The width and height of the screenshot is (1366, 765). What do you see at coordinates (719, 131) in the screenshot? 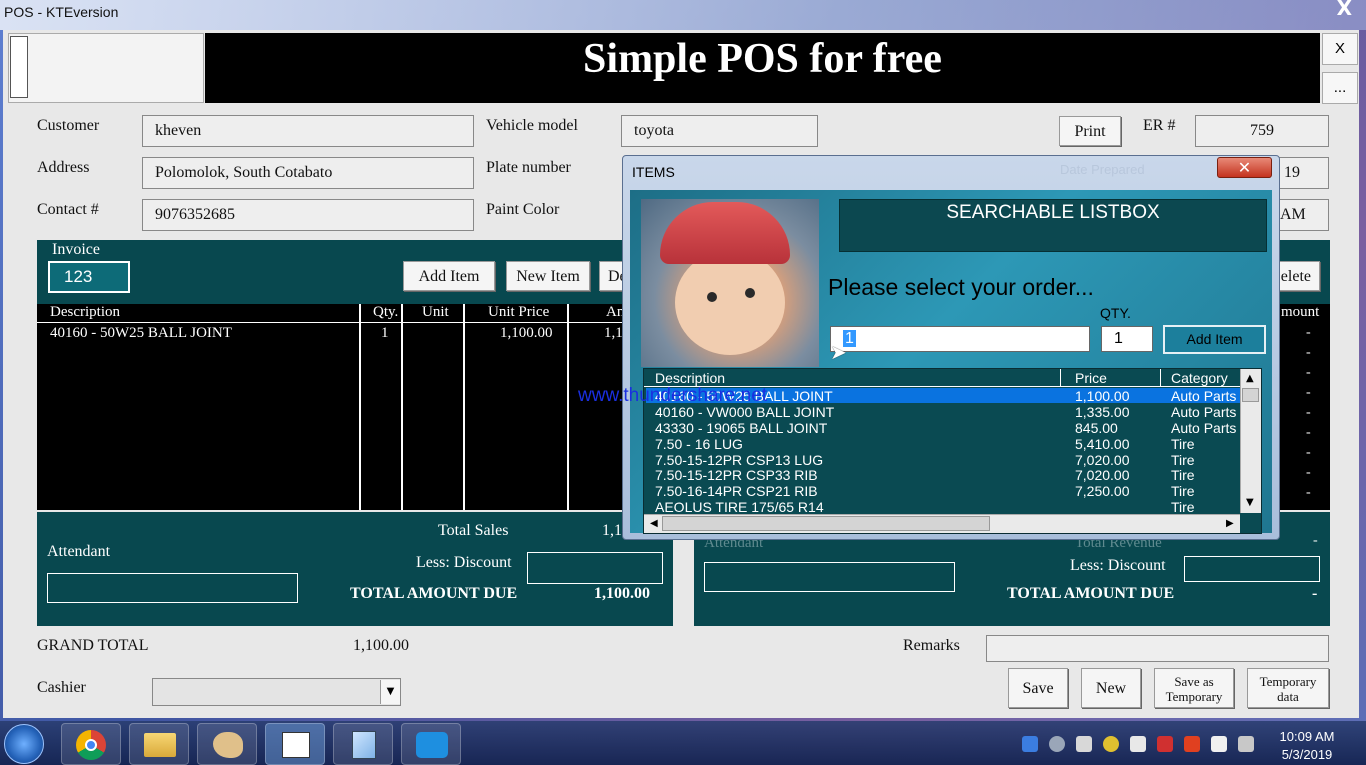
I see `vehicle-model-field: toyota` at bounding box center [719, 131].